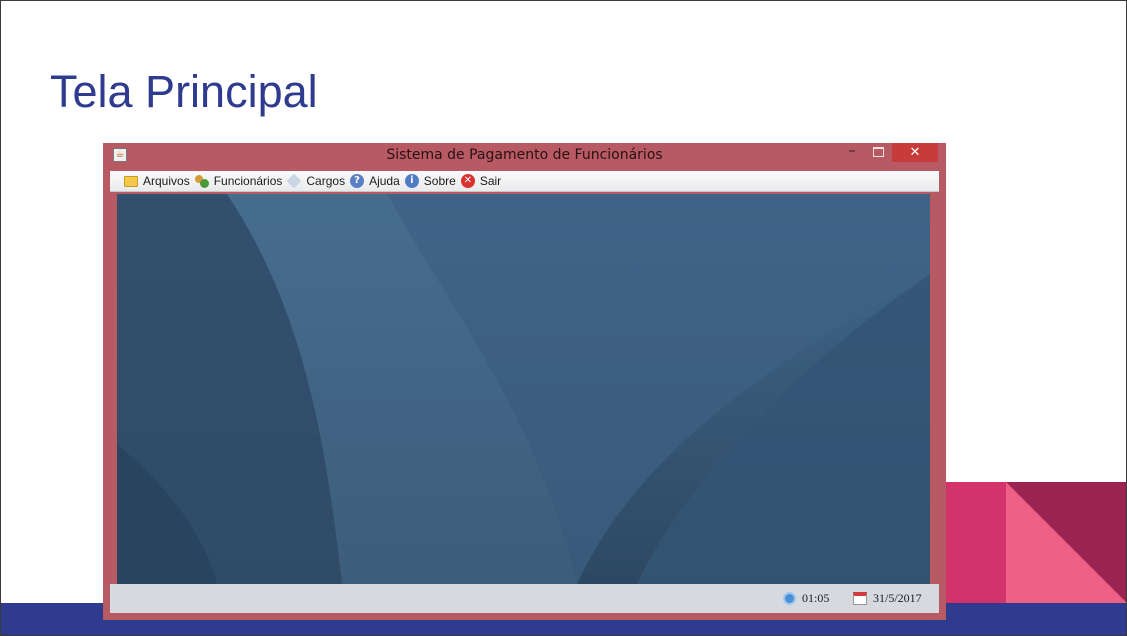 This screenshot has height=636, width=1127. What do you see at coordinates (524, 598) in the screenshot?
I see `status-bar: 01:05 31/5/2017` at bounding box center [524, 598].